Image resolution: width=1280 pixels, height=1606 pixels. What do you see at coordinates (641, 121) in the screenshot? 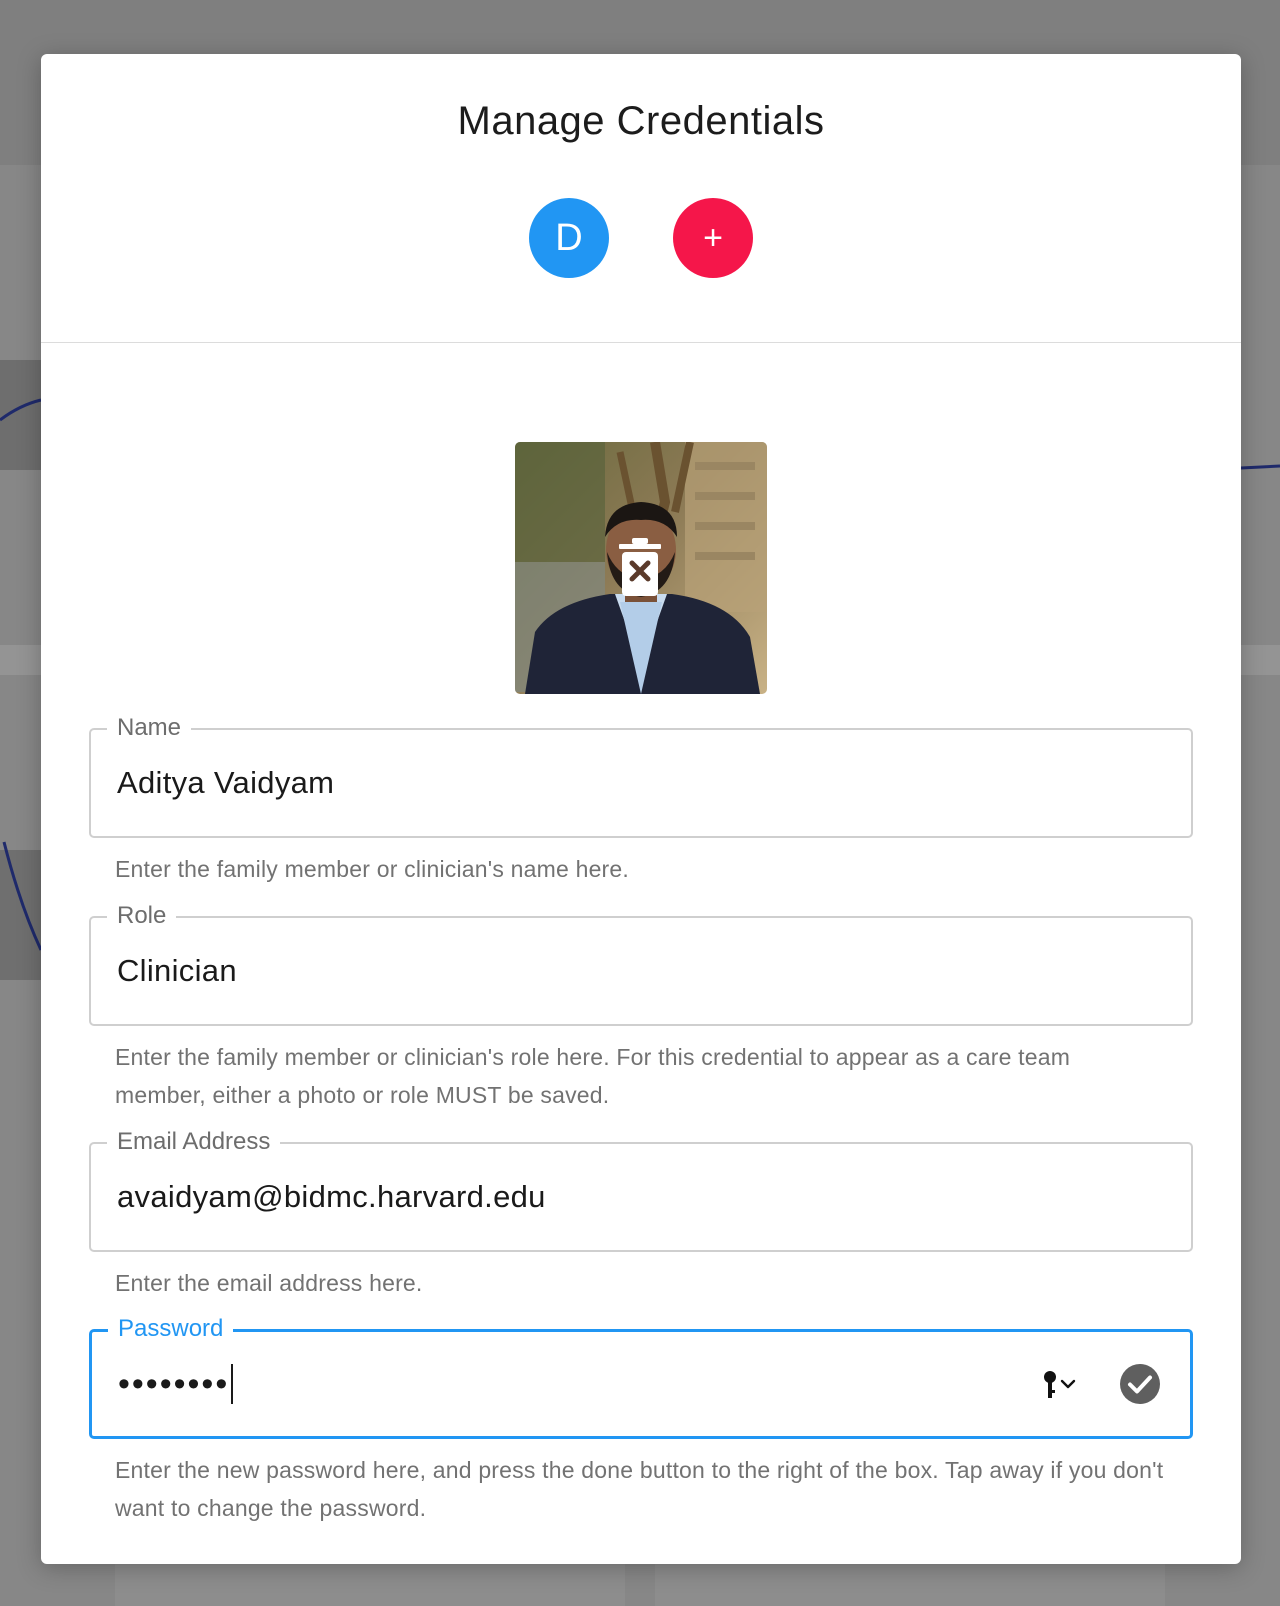
I see `dialog-title: Manage Credentials` at bounding box center [641, 121].